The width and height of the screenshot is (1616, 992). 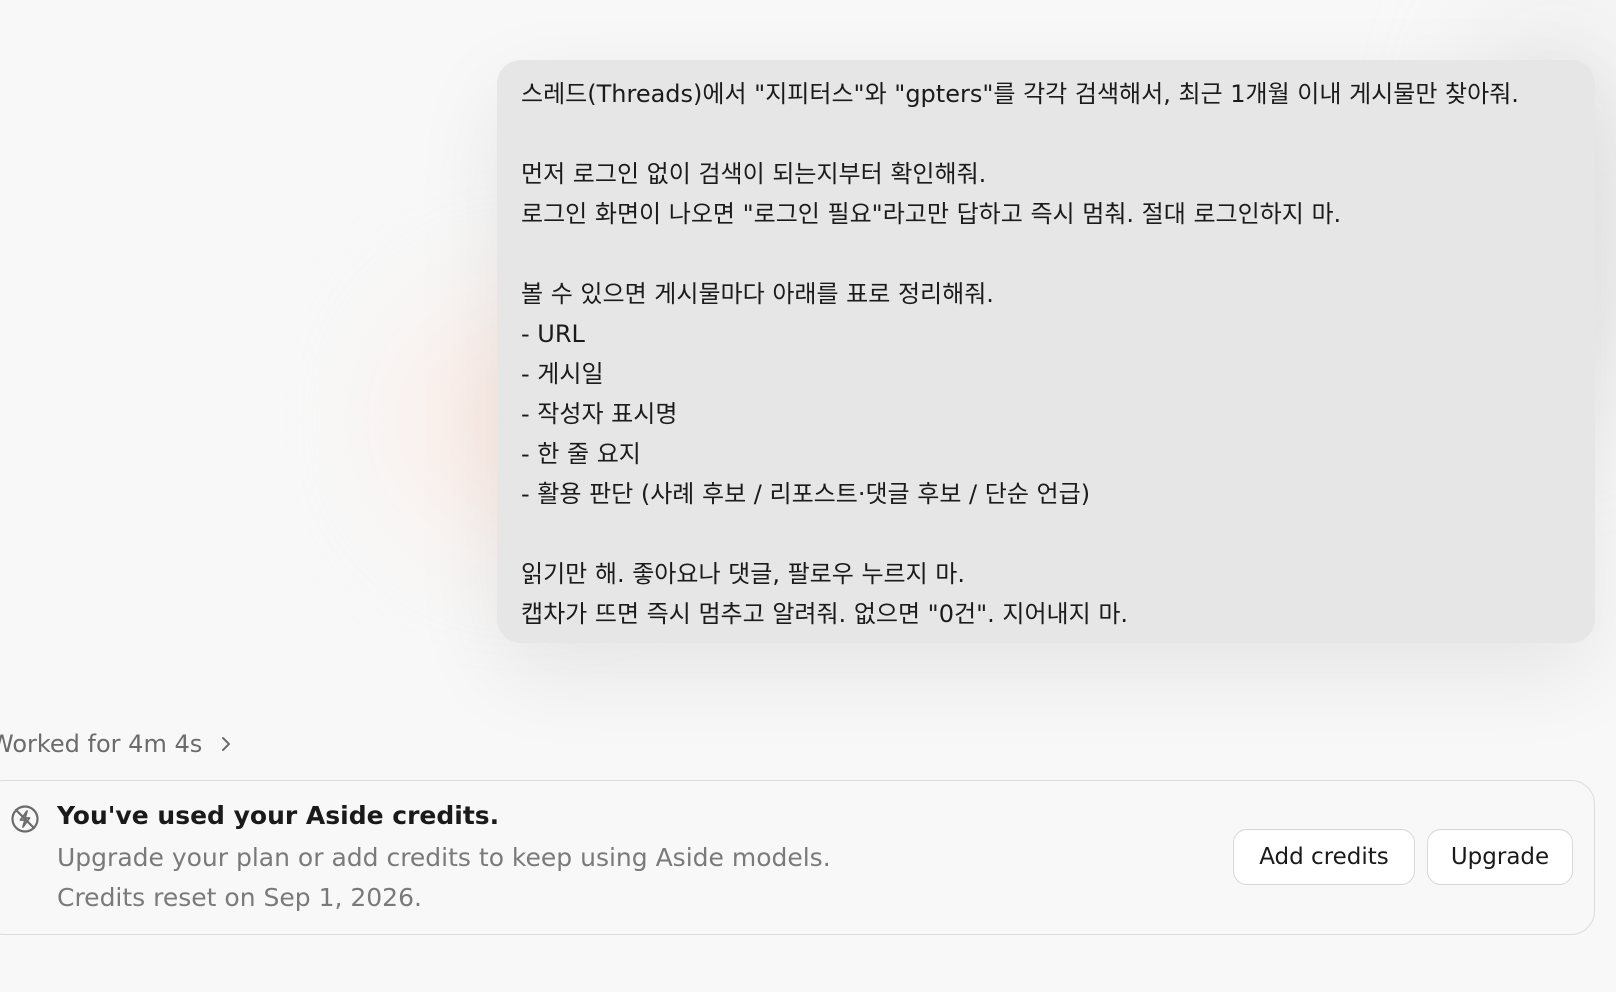 What do you see at coordinates (599, 414) in the screenshot?
I see `message-line: - 작성자 표시명` at bounding box center [599, 414].